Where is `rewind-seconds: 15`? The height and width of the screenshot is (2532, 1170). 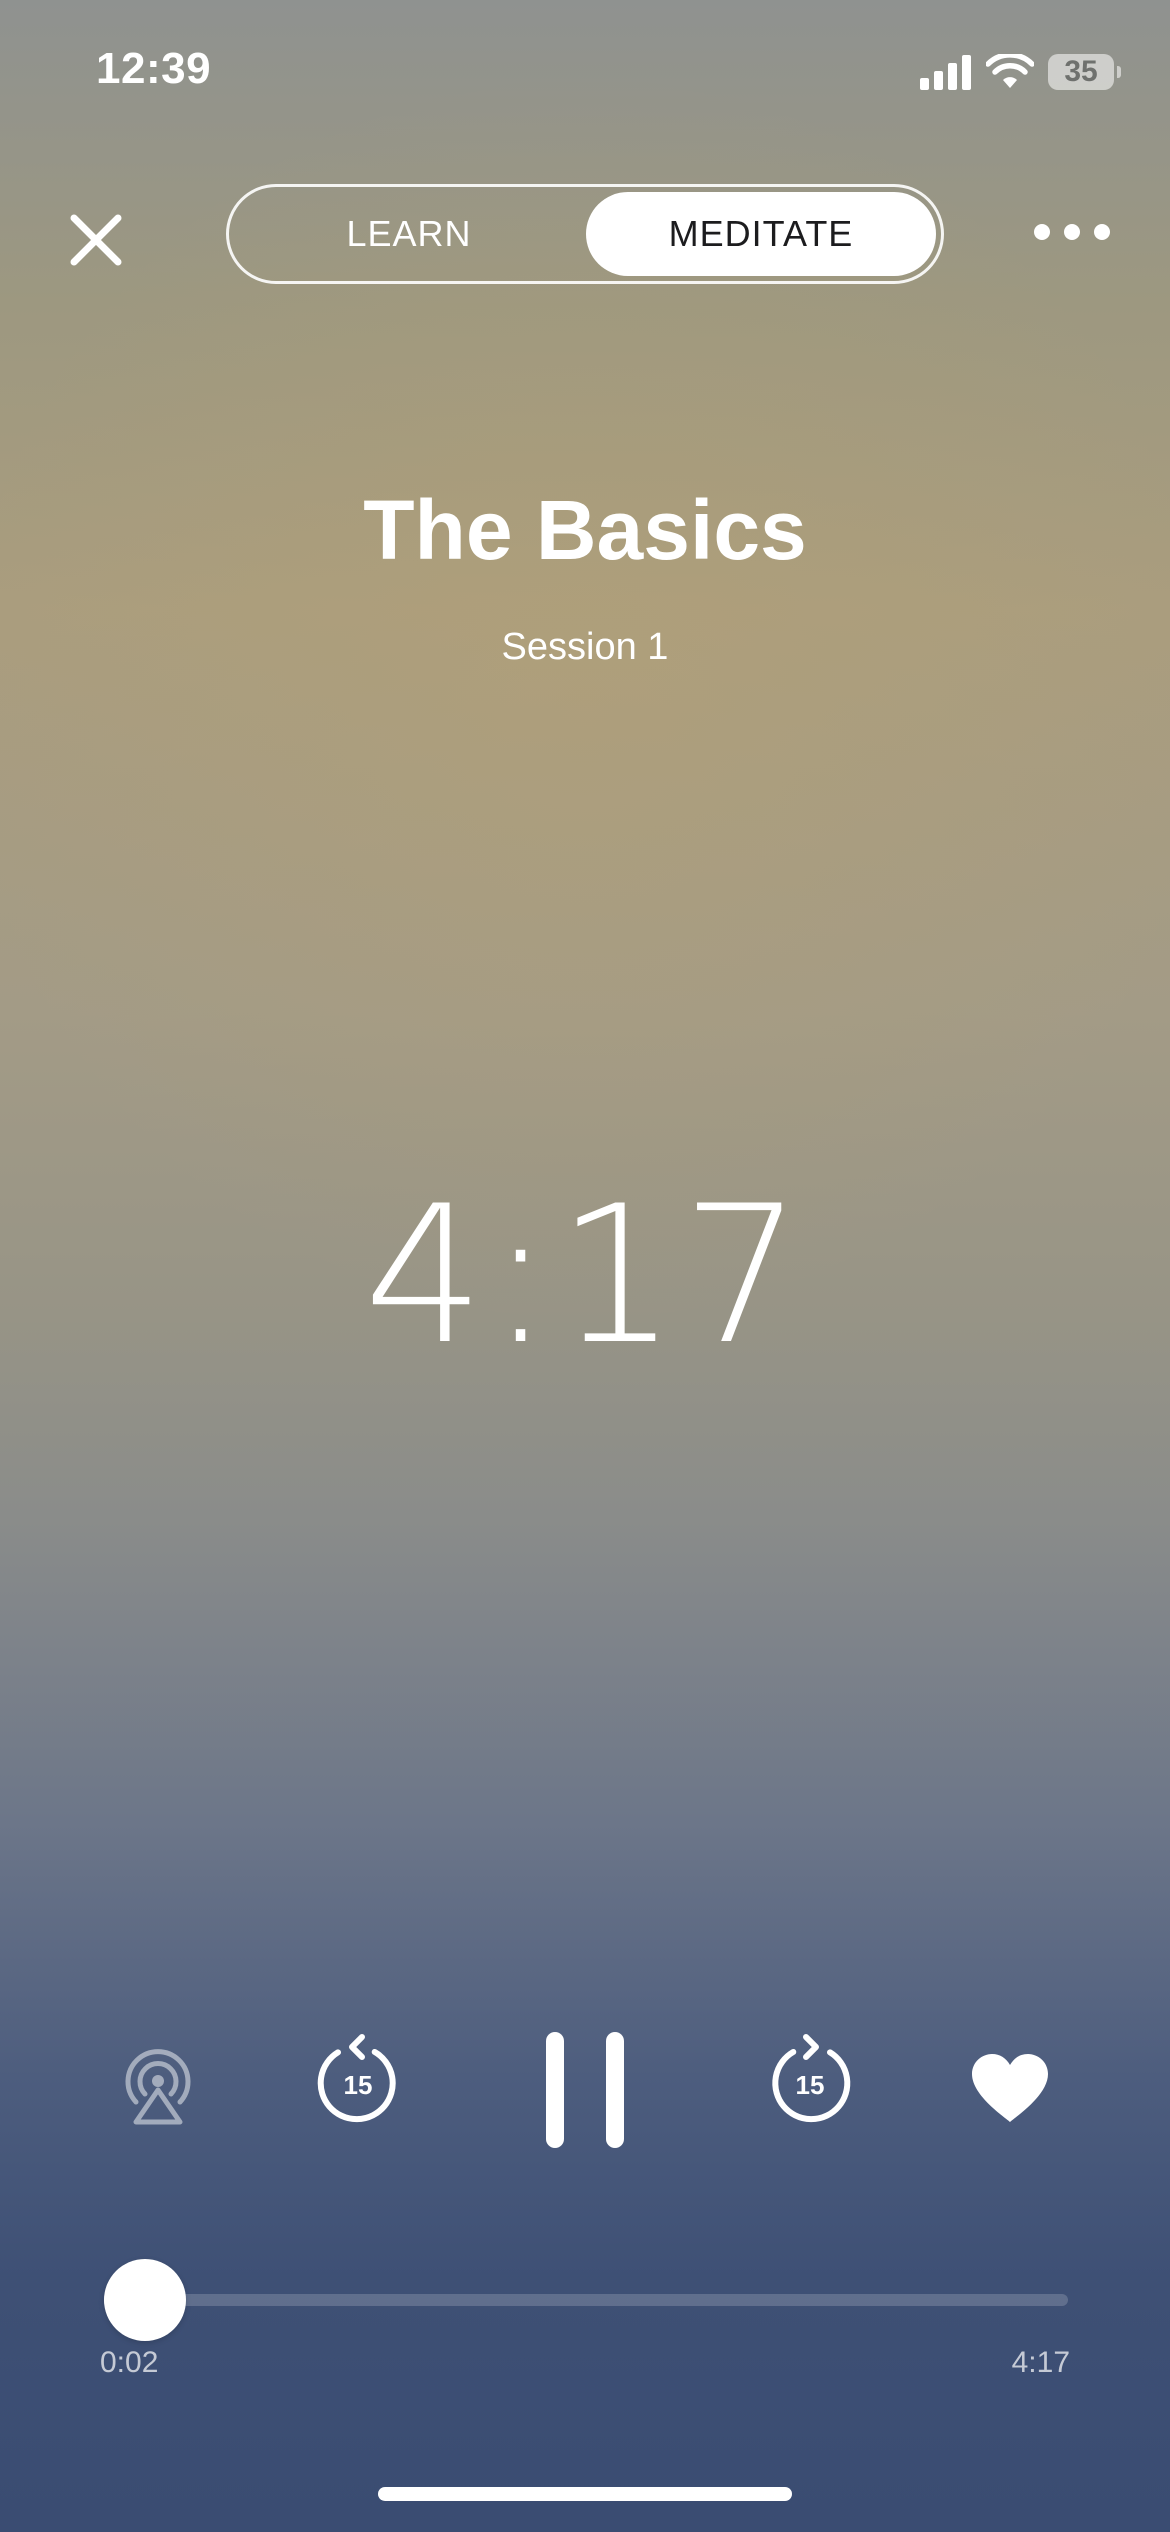 rewind-seconds: 15 is located at coordinates (358, 2085).